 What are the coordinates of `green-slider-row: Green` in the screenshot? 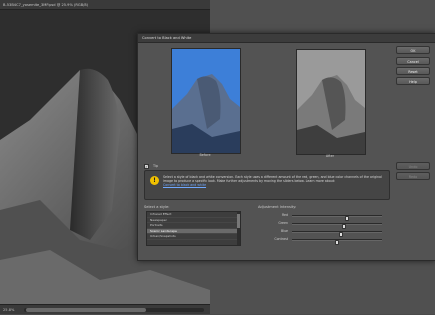 It's located at (344, 224).